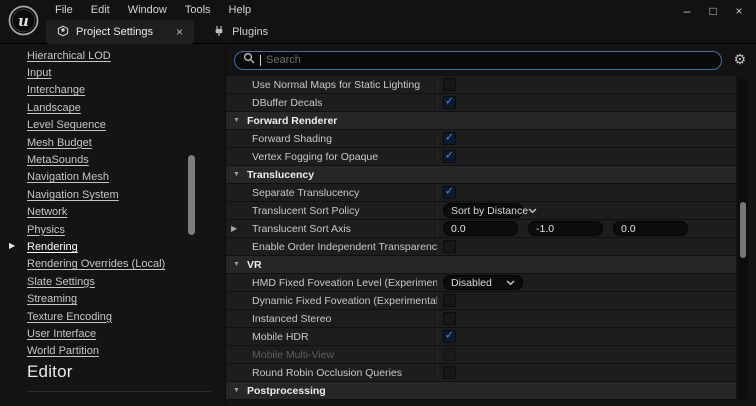  I want to click on setting-label: Translucent Sort Policy, so click(332, 210).